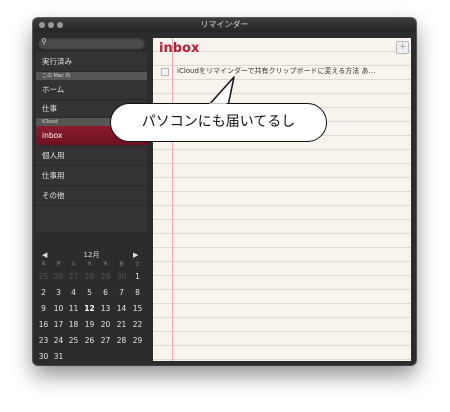 This screenshot has height=412, width=450. Describe the element at coordinates (135, 255) in the screenshot. I see `next-month-icon: ▶` at that location.